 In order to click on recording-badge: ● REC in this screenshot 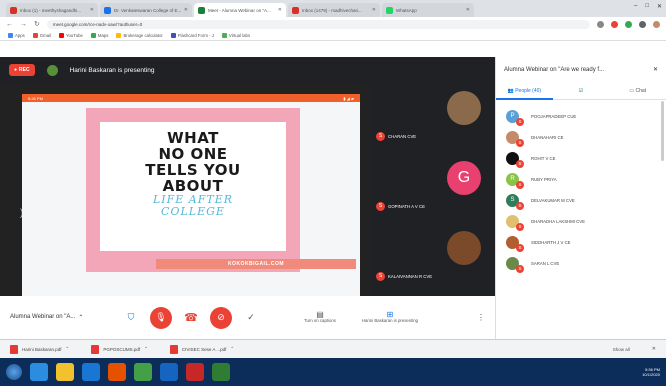, I will do `click(22, 70)`.